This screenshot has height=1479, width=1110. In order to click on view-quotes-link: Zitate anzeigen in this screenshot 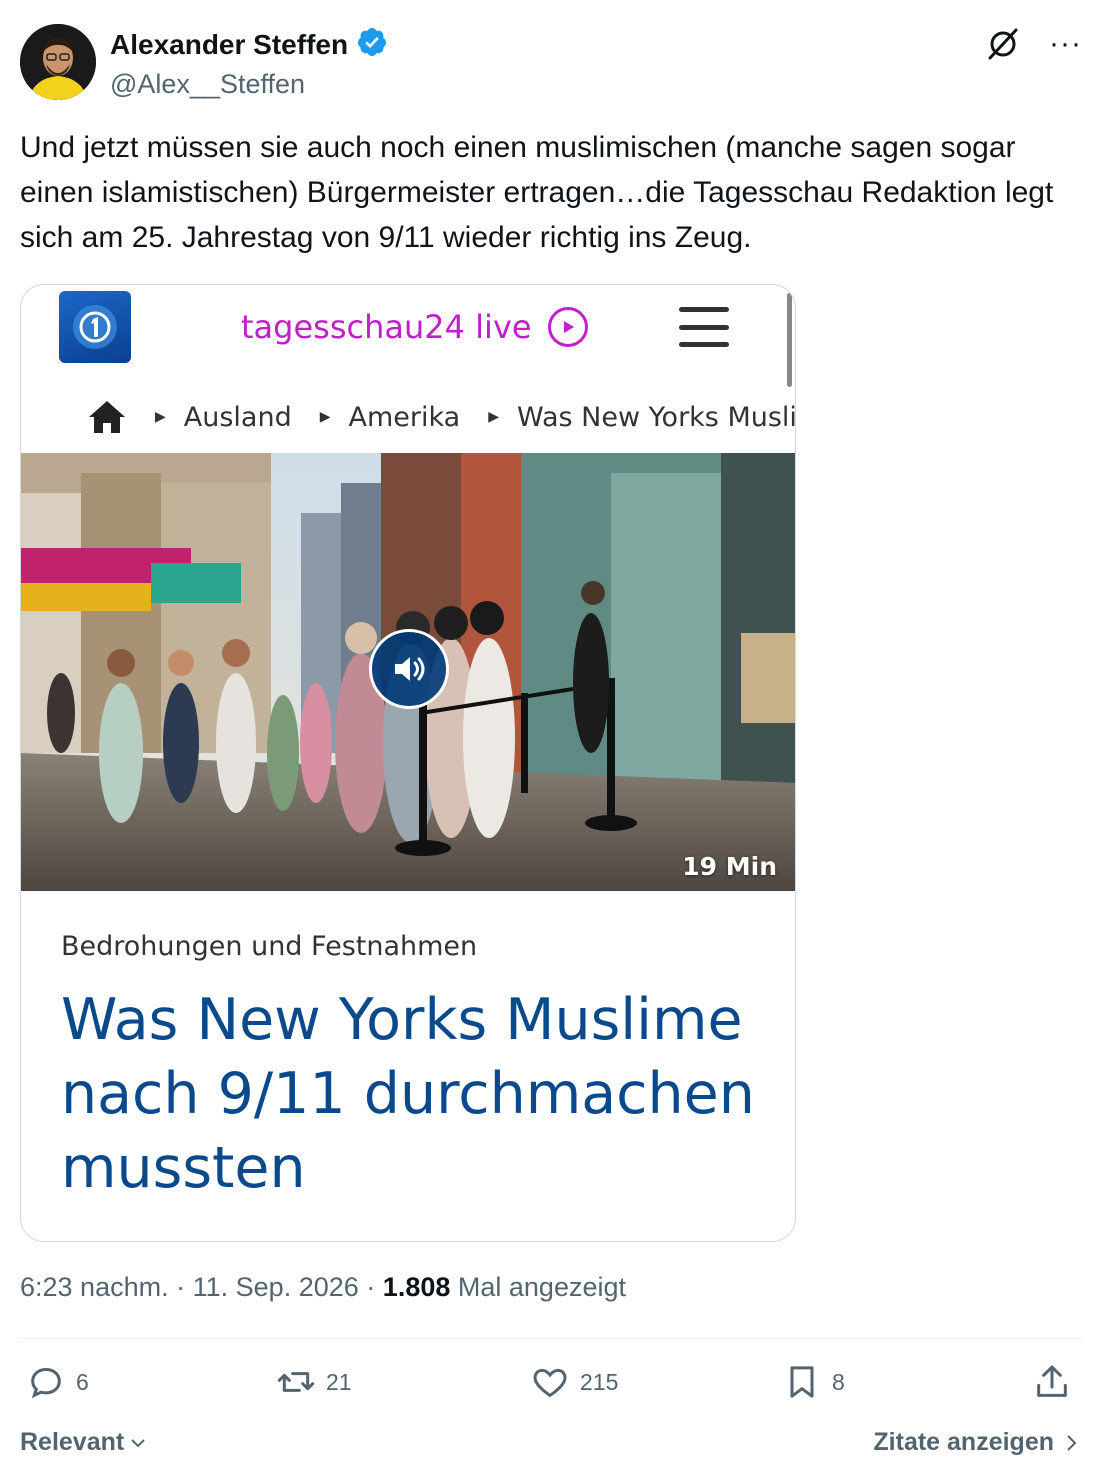, I will do `click(976, 1442)`.